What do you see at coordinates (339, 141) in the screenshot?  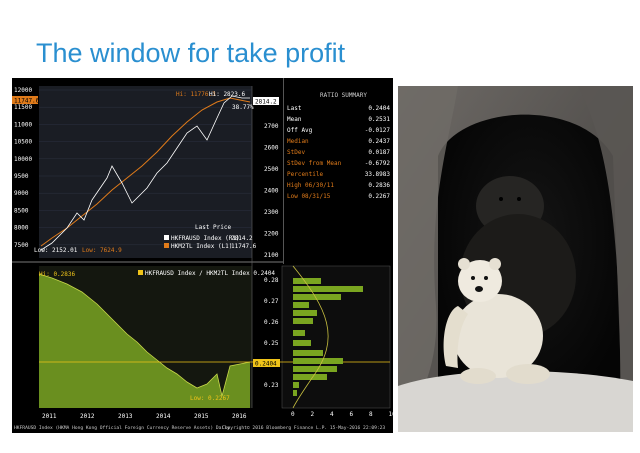 I see `ratio-summary-row: Median 0.2437` at bounding box center [339, 141].